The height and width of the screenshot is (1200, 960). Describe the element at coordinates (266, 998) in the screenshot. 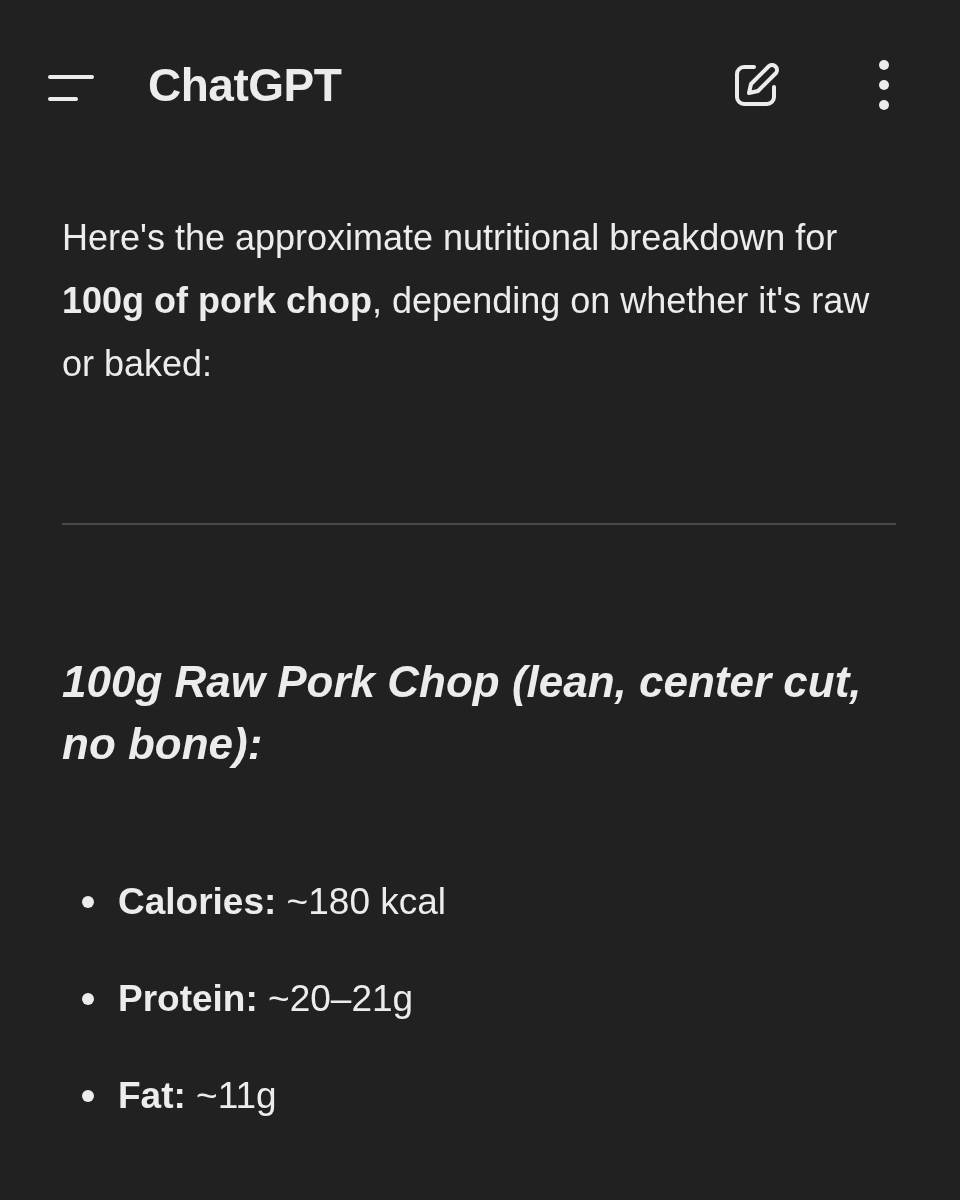

I see `list-item-text: Protein: ~20–21g` at that location.